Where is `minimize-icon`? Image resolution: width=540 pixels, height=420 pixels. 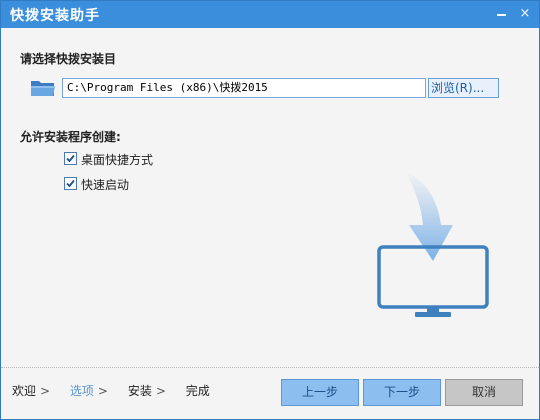
minimize-icon is located at coordinates (501, 15).